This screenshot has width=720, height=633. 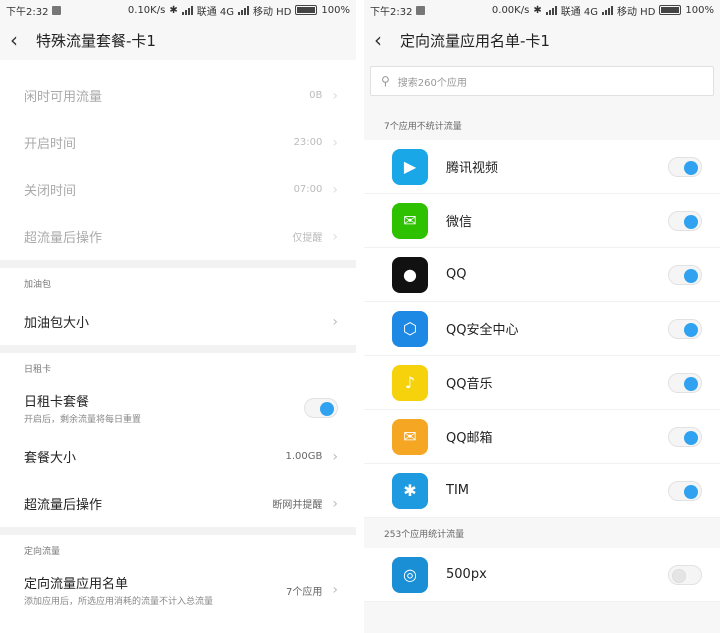 I want to click on section-header-refuel: 加油包, so click(x=178, y=283).